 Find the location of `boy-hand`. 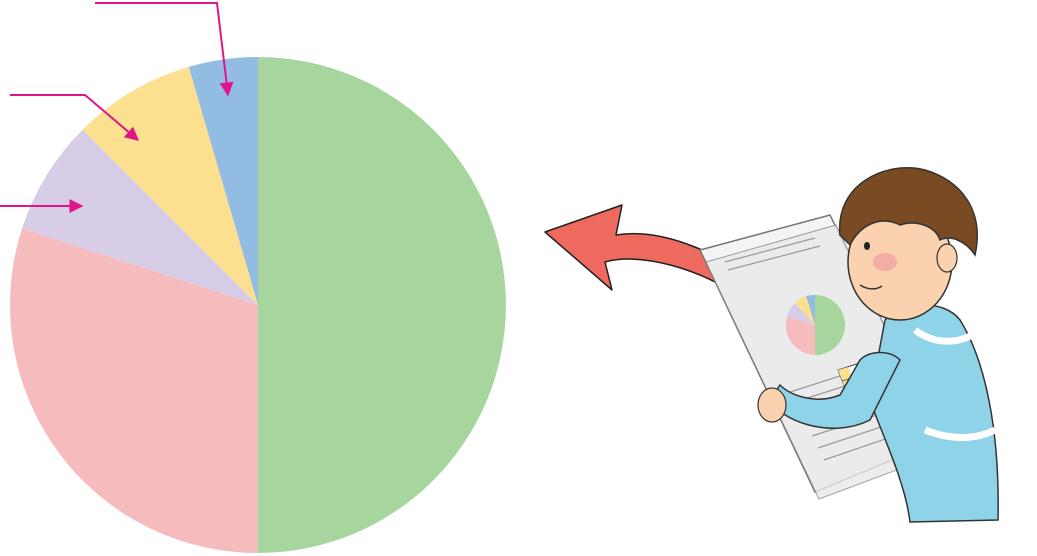

boy-hand is located at coordinates (772, 405).